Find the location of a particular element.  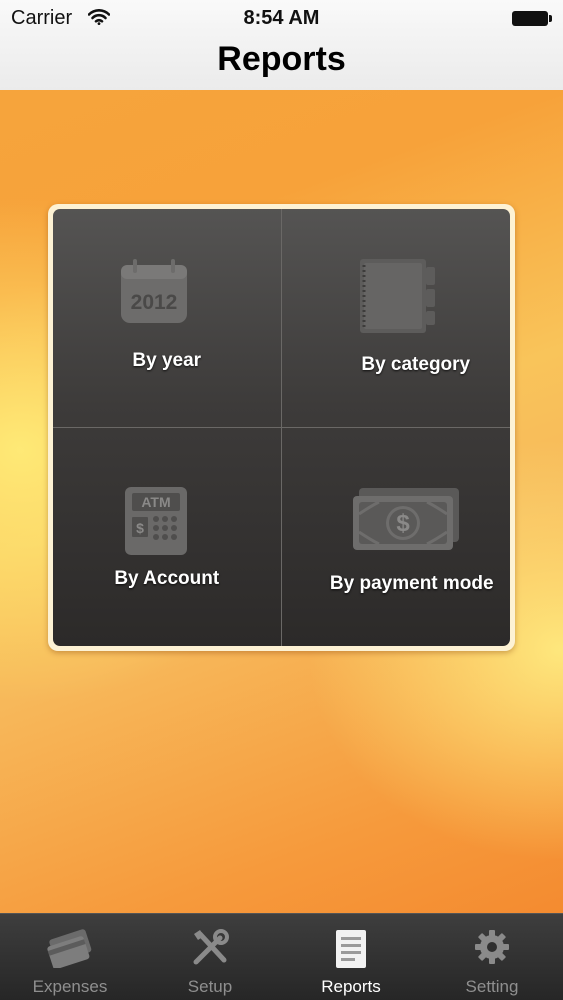

tab-label: Reports is located at coordinates (351, 986).